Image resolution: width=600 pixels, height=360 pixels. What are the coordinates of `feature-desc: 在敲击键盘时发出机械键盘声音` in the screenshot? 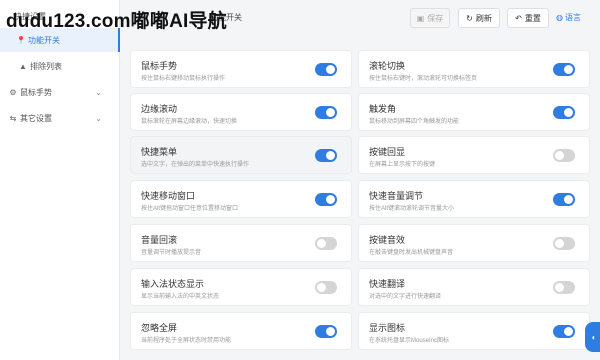 It's located at (411, 253).